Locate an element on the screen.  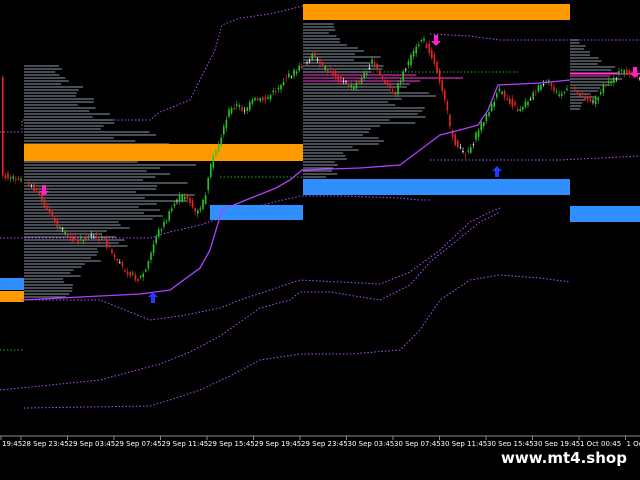
x-tick-label: 29 Sep 03:45 is located at coordinates (92, 444).